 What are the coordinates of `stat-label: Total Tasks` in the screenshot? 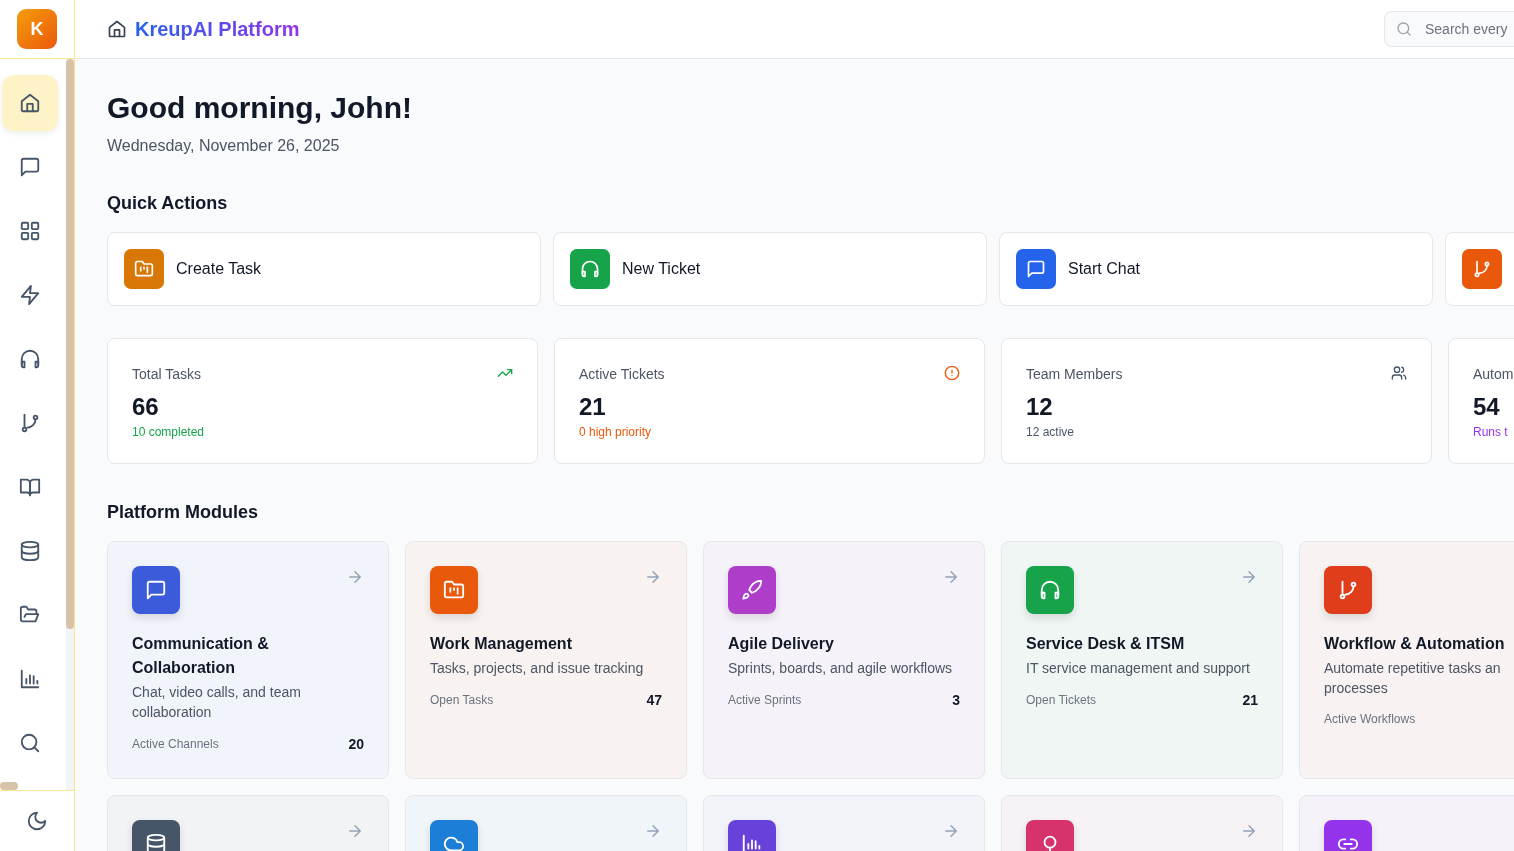 It's located at (166, 374).